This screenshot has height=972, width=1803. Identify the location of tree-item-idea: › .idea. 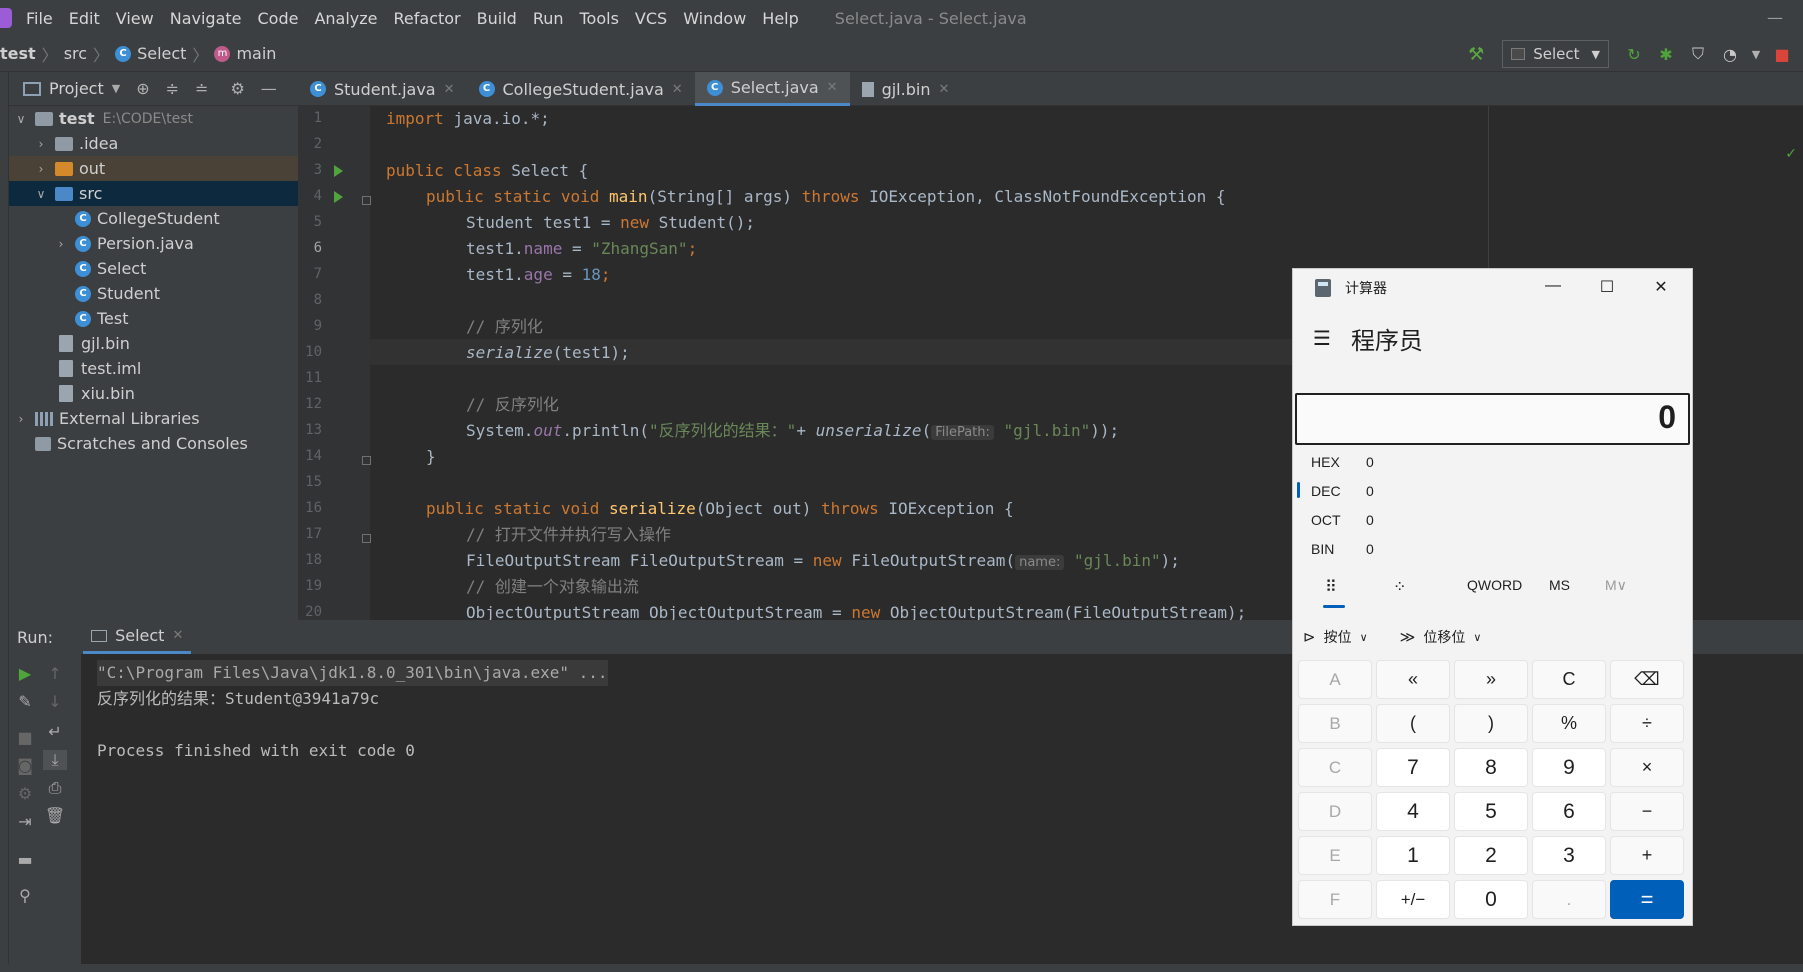
(153, 143).